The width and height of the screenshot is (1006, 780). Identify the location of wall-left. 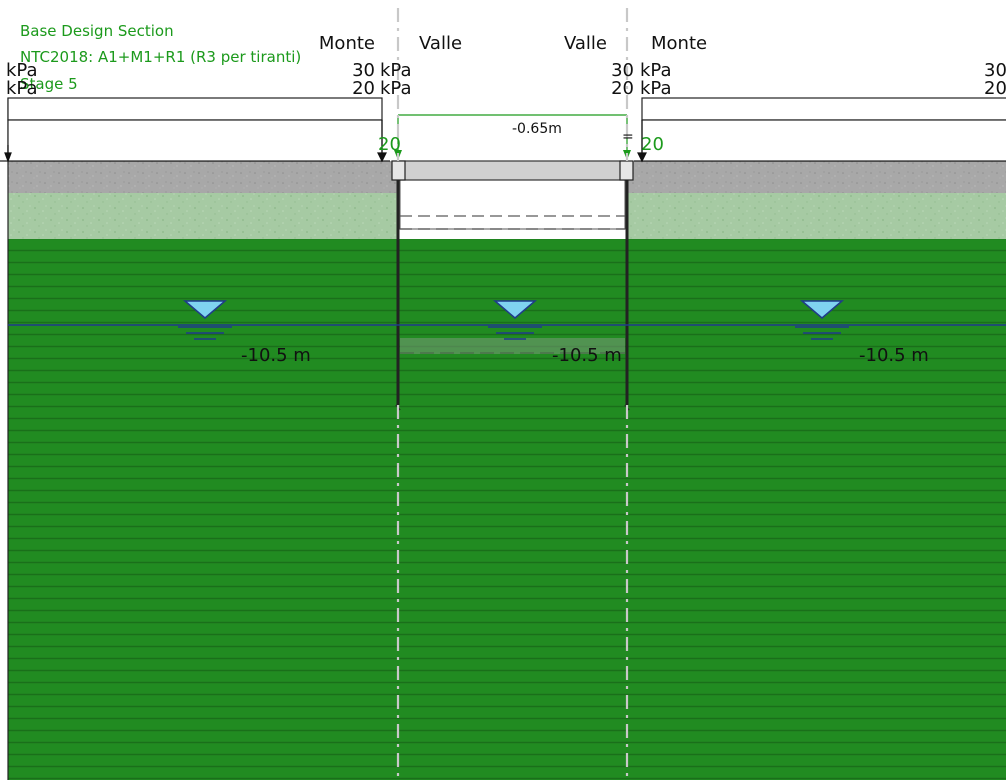
(398, 170).